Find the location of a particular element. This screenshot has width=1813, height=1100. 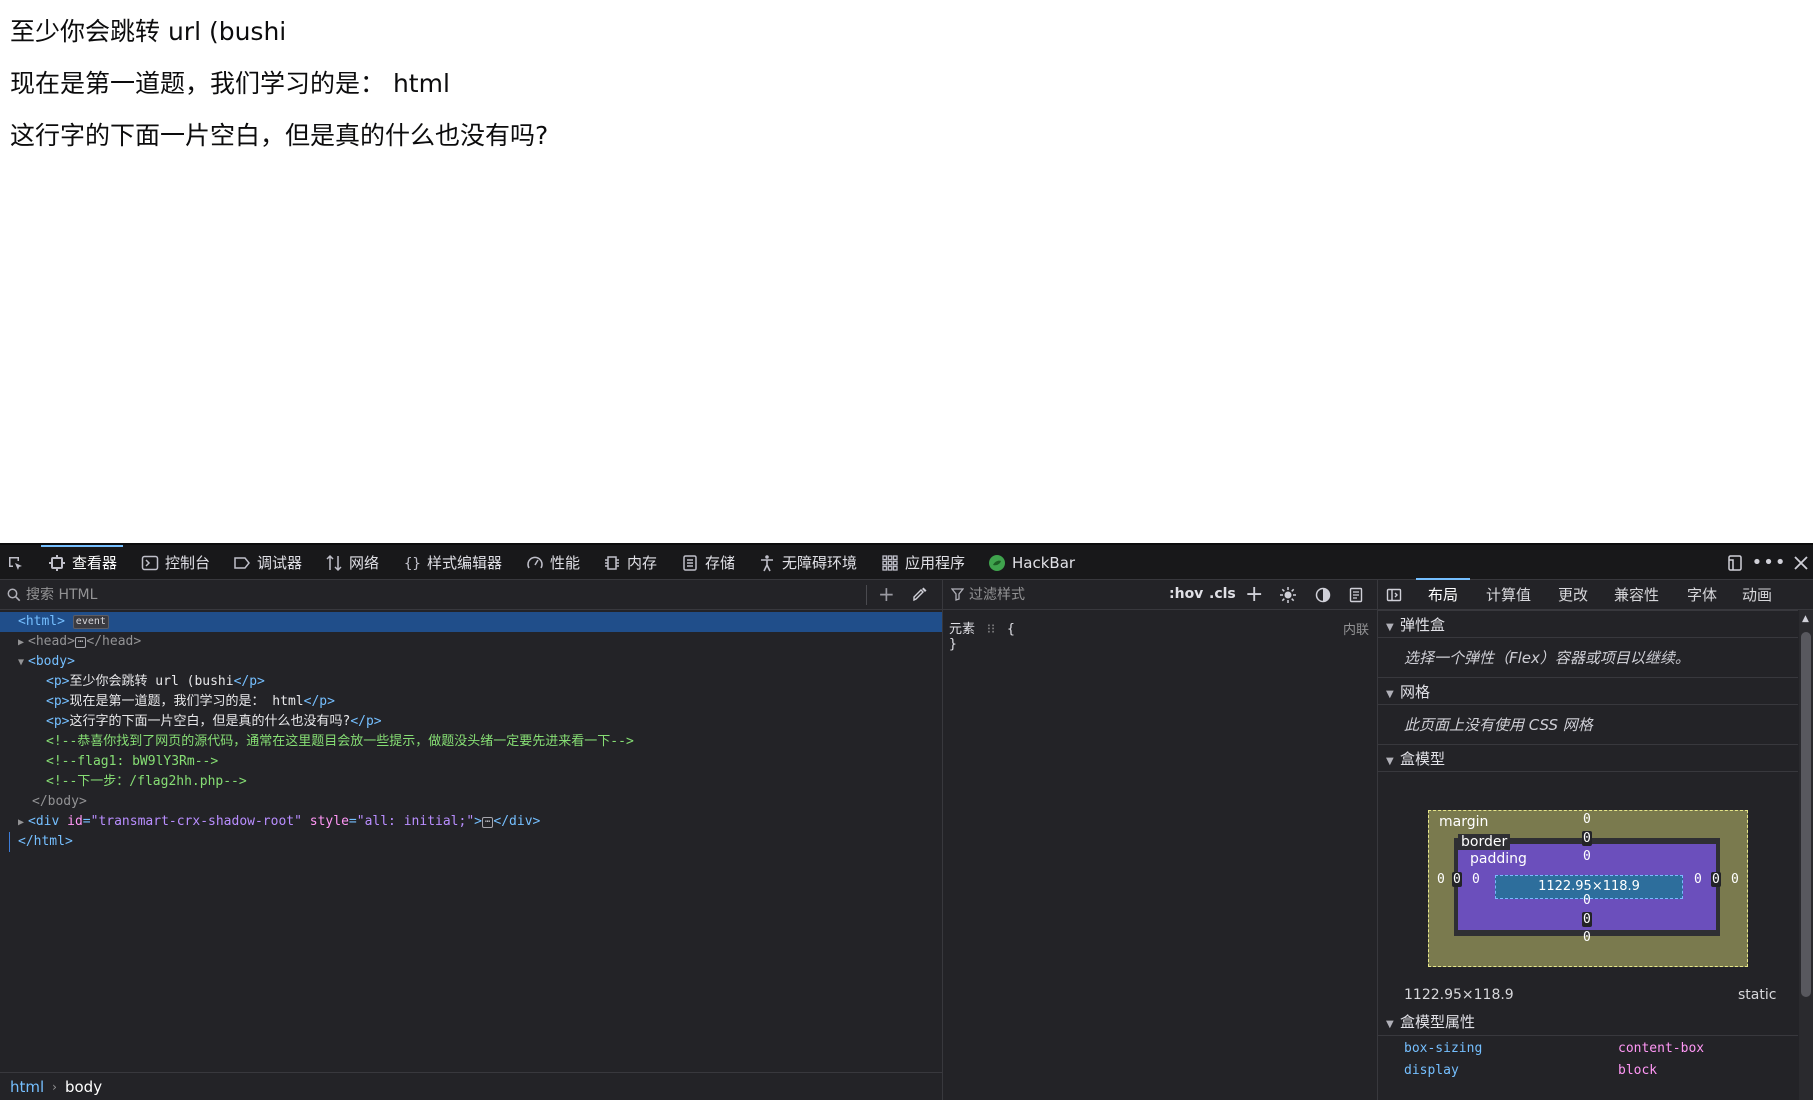

network-icon is located at coordinates (334, 563).